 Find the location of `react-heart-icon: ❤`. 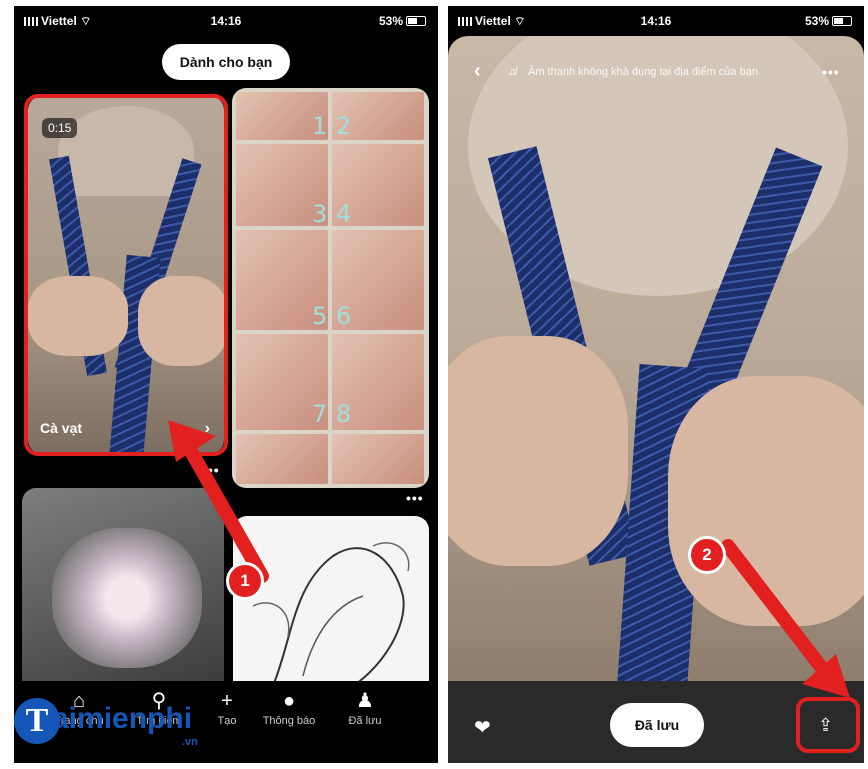

react-heart-icon: ❤ is located at coordinates (482, 727).